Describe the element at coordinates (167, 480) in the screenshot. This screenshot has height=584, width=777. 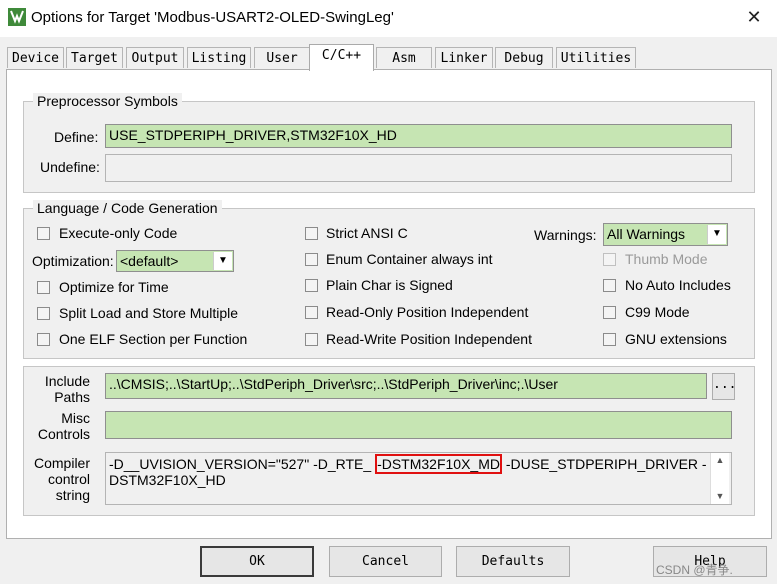
I see `compiler-string-line2: DSTM32F10X_HD` at that location.